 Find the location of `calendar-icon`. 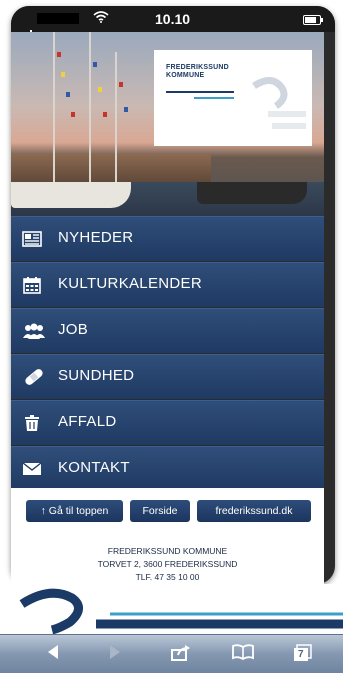

calendar-icon is located at coordinates (32, 285).